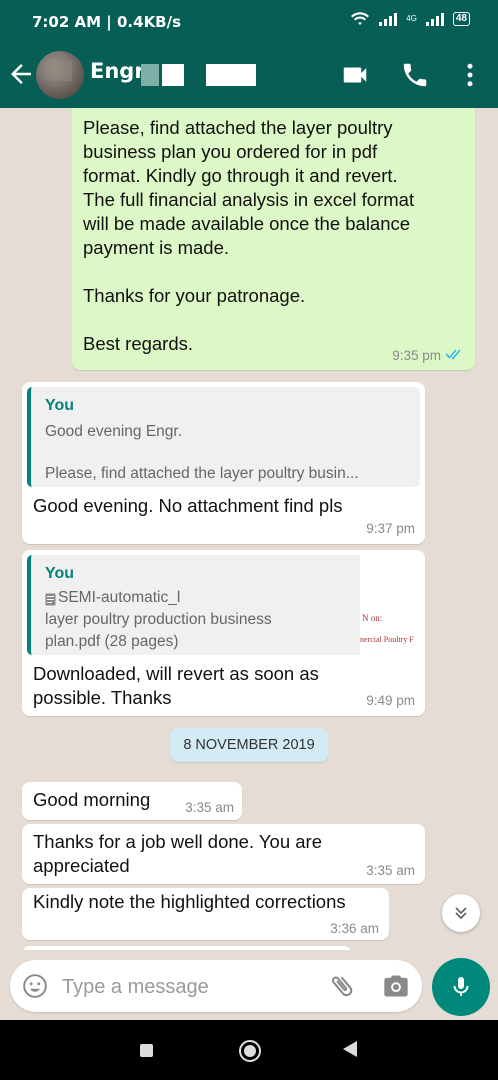  What do you see at coordinates (35, 986) in the screenshot?
I see `emoji-icon` at bounding box center [35, 986].